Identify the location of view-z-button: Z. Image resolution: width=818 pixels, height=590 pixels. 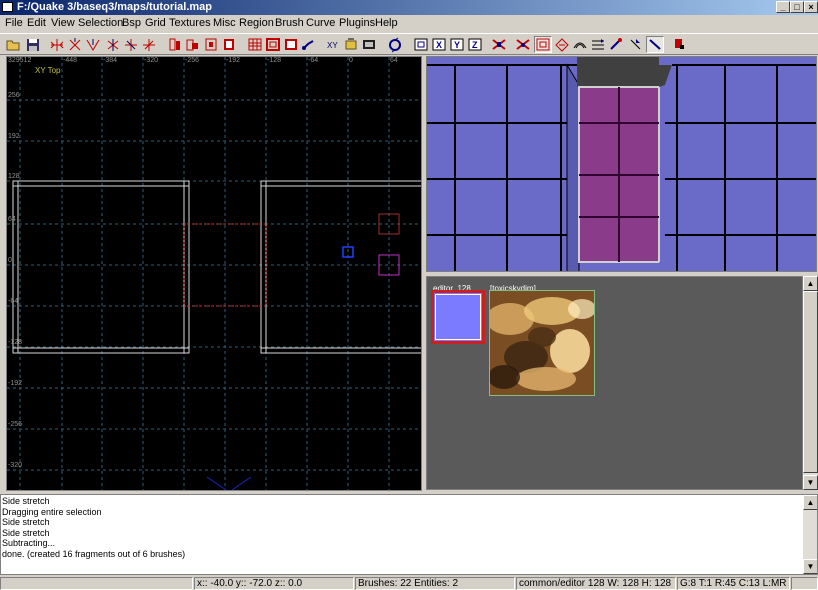
(475, 44).